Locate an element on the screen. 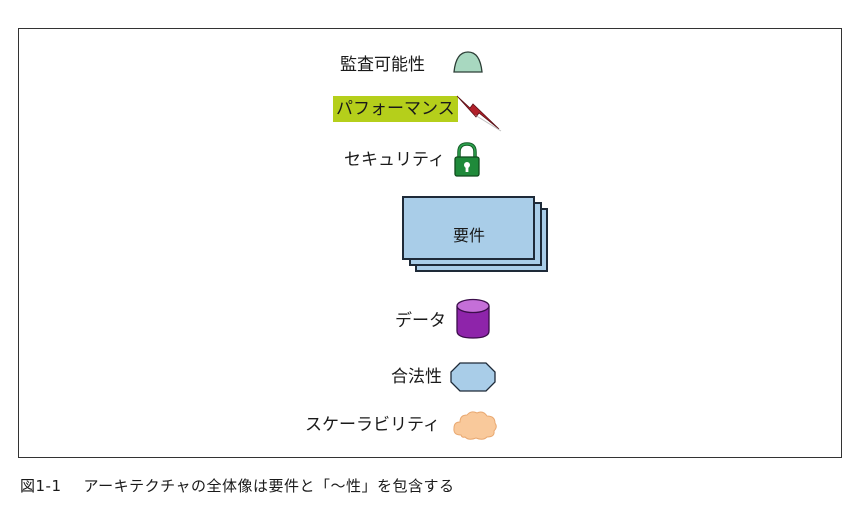 The image size is (865, 517). caption-text: アーキテクチャの全体像は要件と「〜性」を包含する is located at coordinates (269, 486).